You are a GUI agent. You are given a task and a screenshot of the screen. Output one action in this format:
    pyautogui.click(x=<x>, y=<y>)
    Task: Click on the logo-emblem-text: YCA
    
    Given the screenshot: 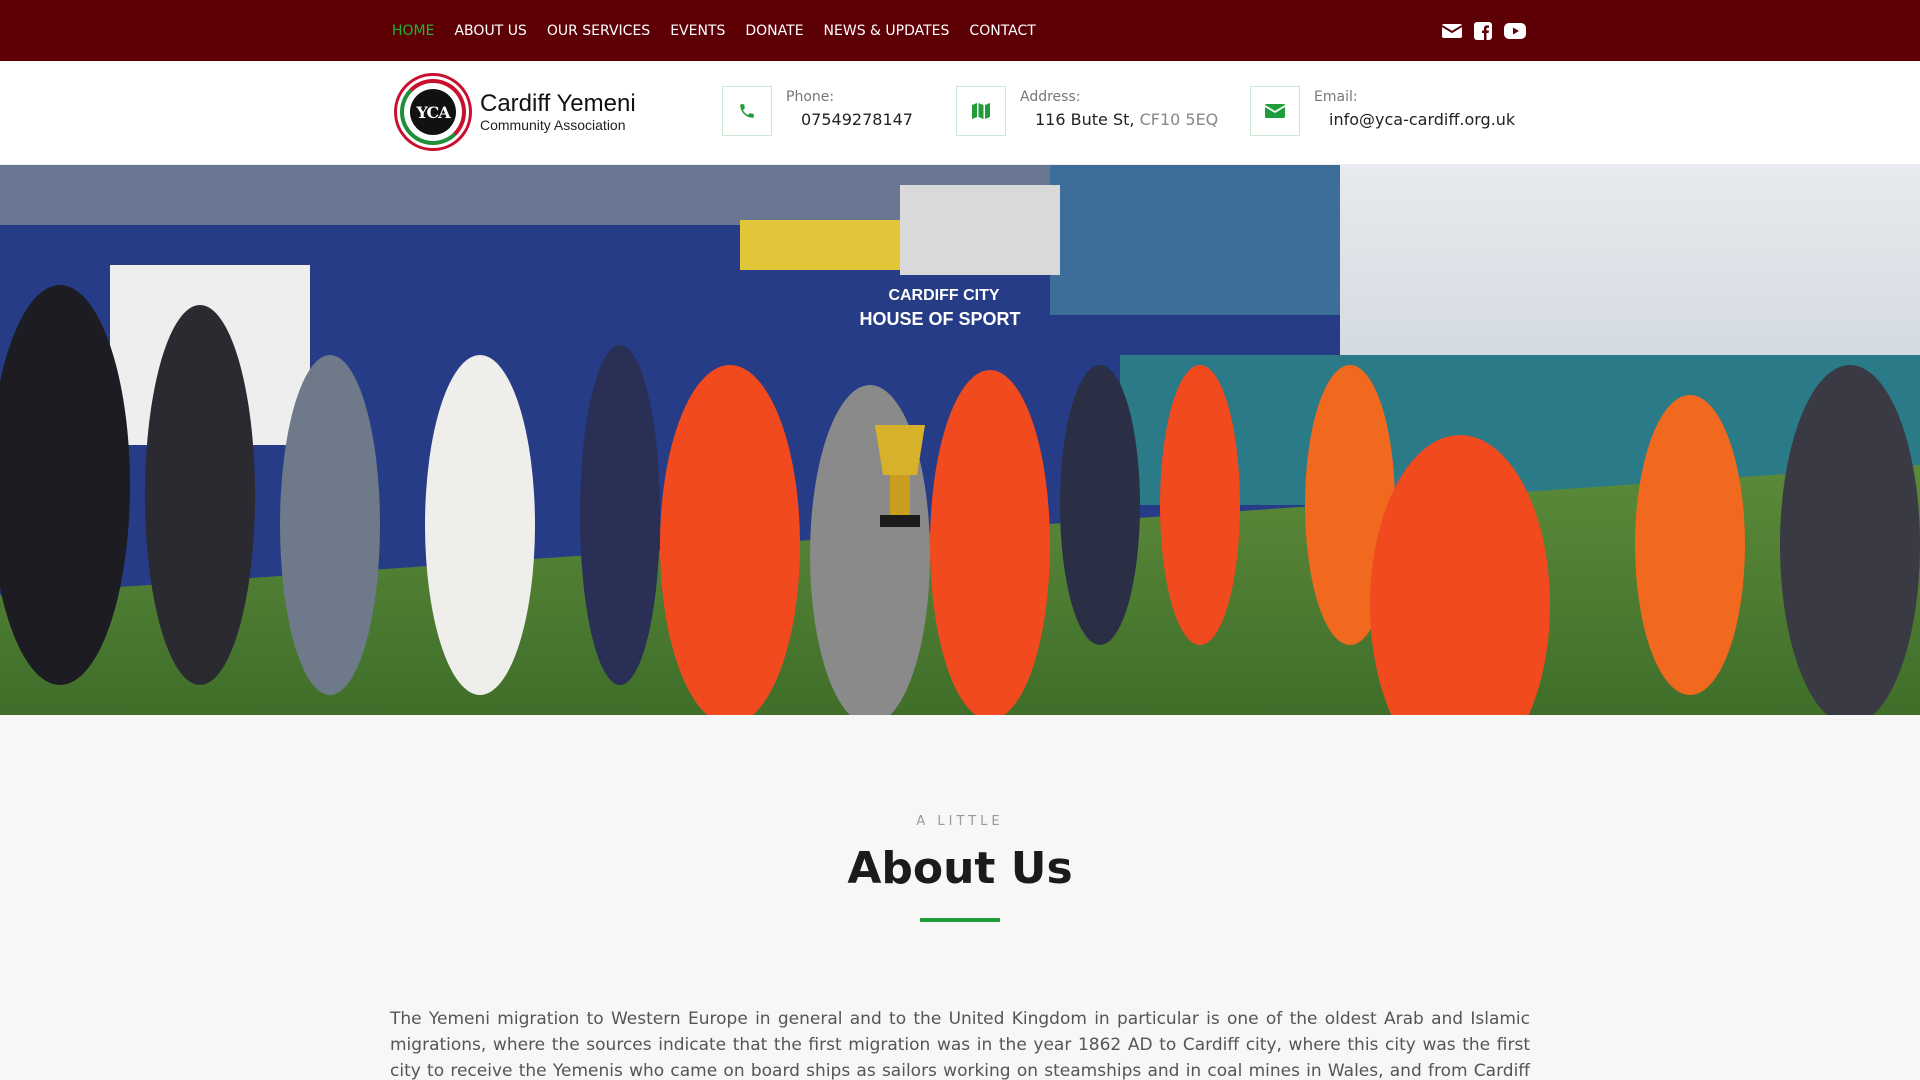 What is the action you would take?
    pyautogui.click(x=433, y=112)
    